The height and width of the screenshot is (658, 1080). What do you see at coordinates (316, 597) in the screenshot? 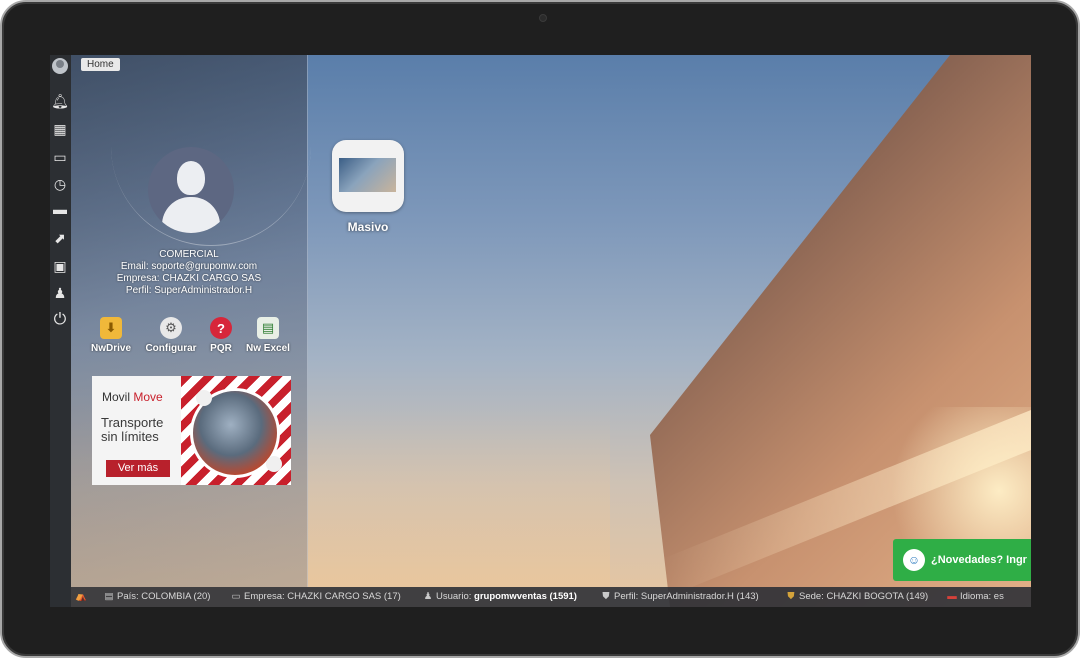
I see `status-empresa: ▭ Empresa: CHAZKI CARGO SAS (17)` at bounding box center [316, 597].